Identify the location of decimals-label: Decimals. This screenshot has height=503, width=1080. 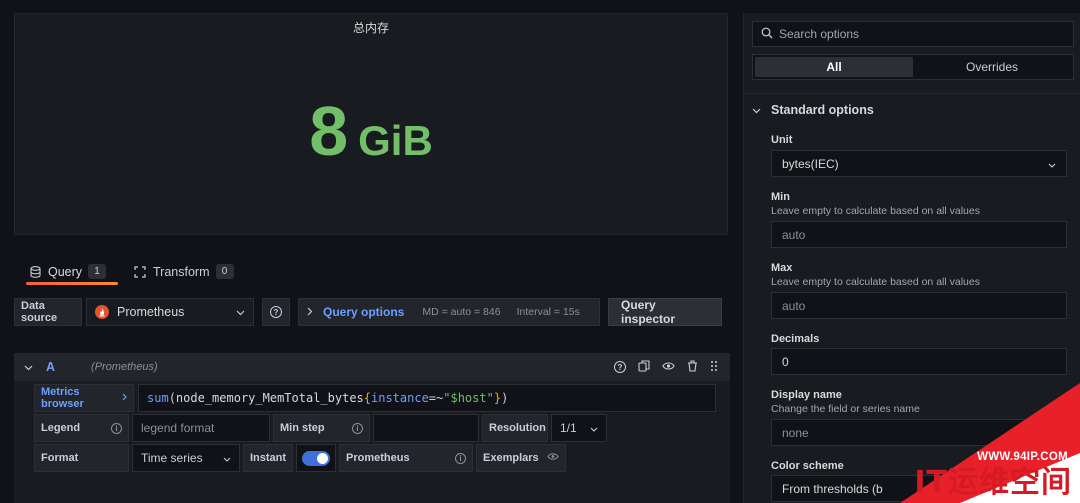
(795, 339).